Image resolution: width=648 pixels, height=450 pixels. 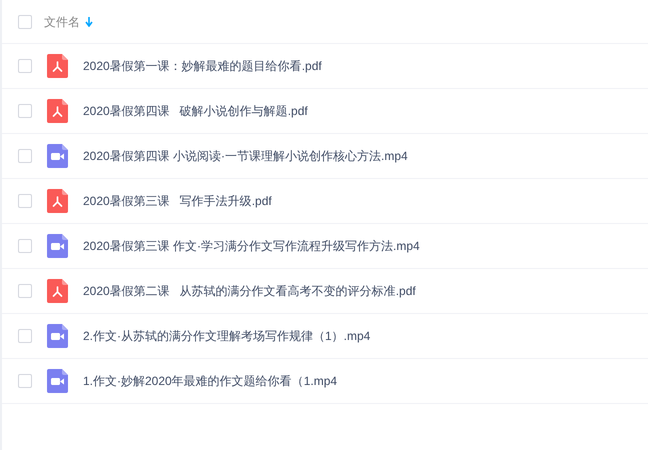 I want to click on sort-arrow-icon, so click(x=89, y=21).